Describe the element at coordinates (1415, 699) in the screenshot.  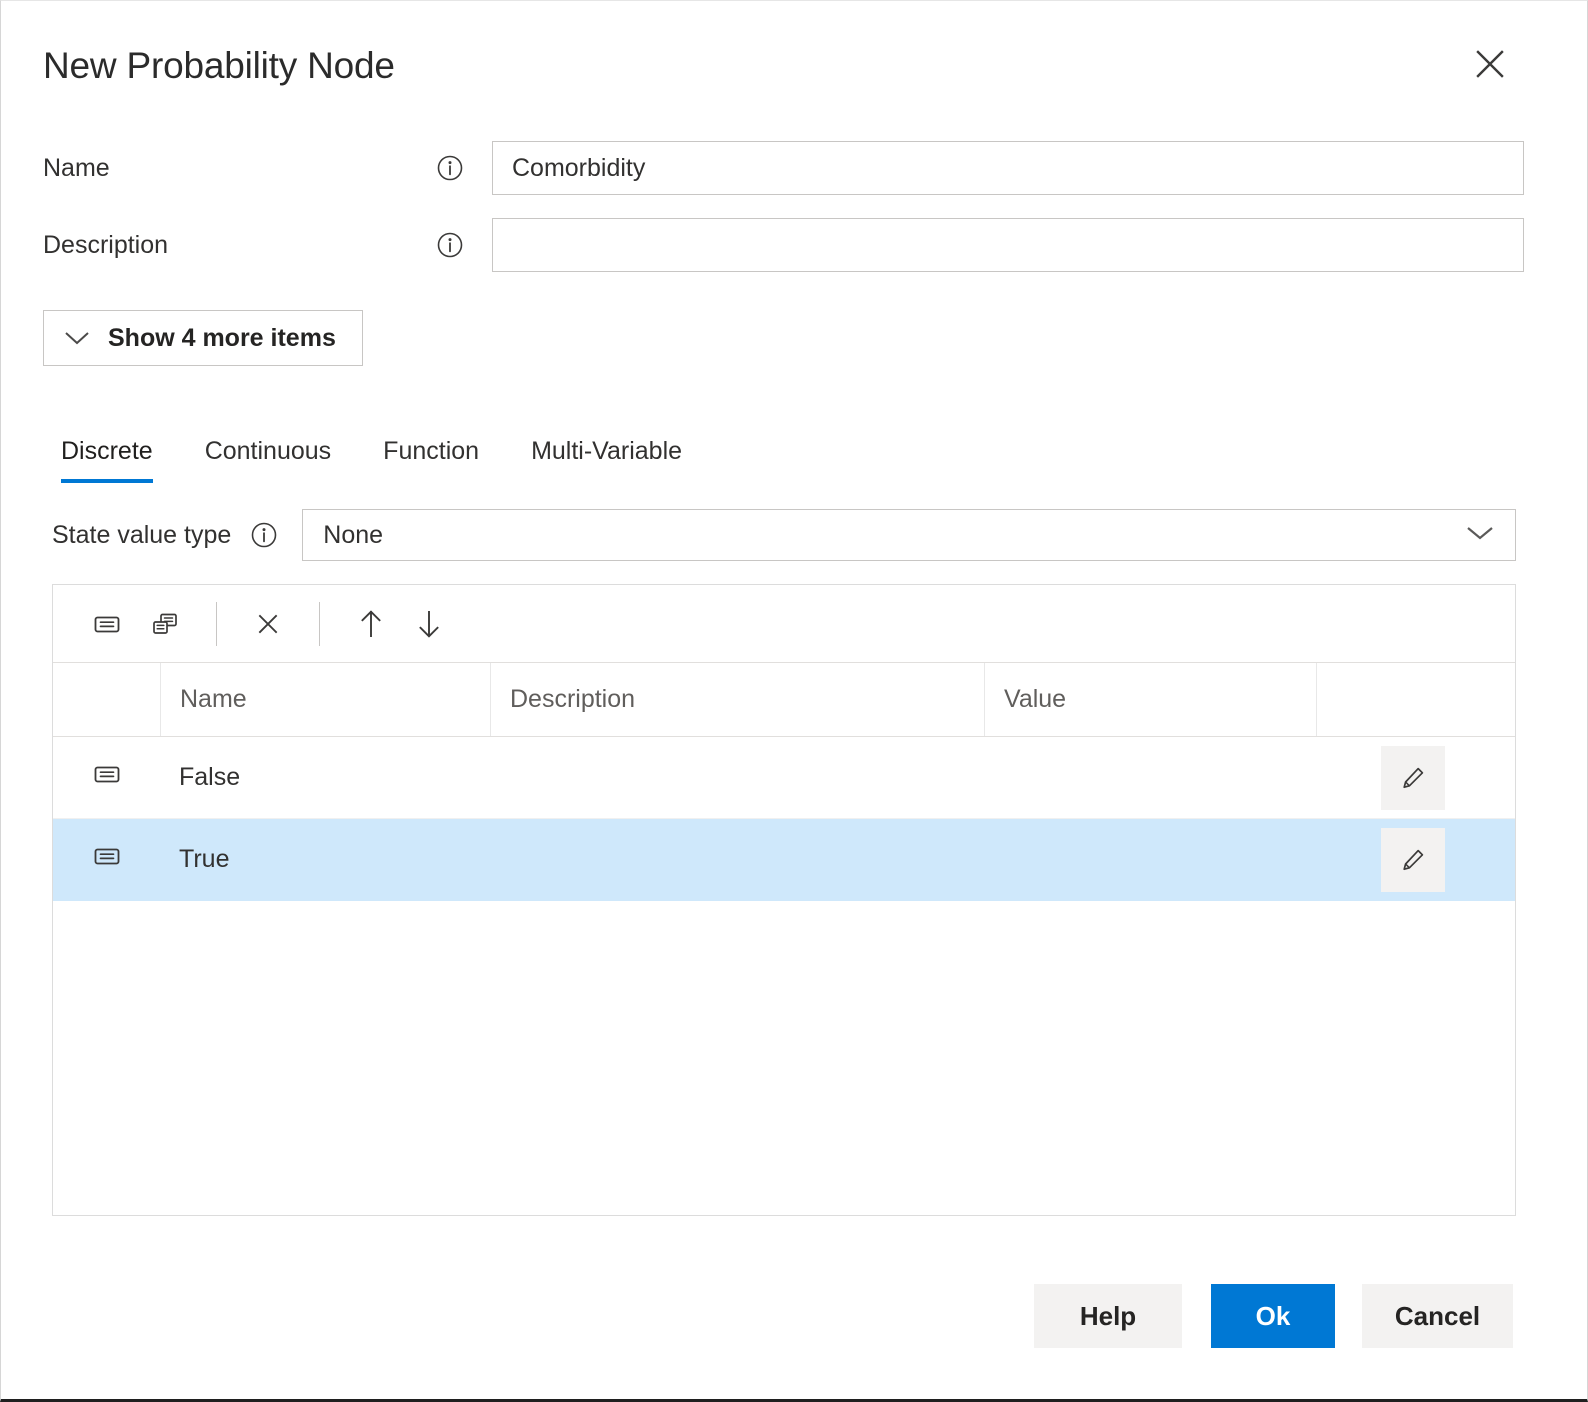
I see `column-header-actions` at that location.